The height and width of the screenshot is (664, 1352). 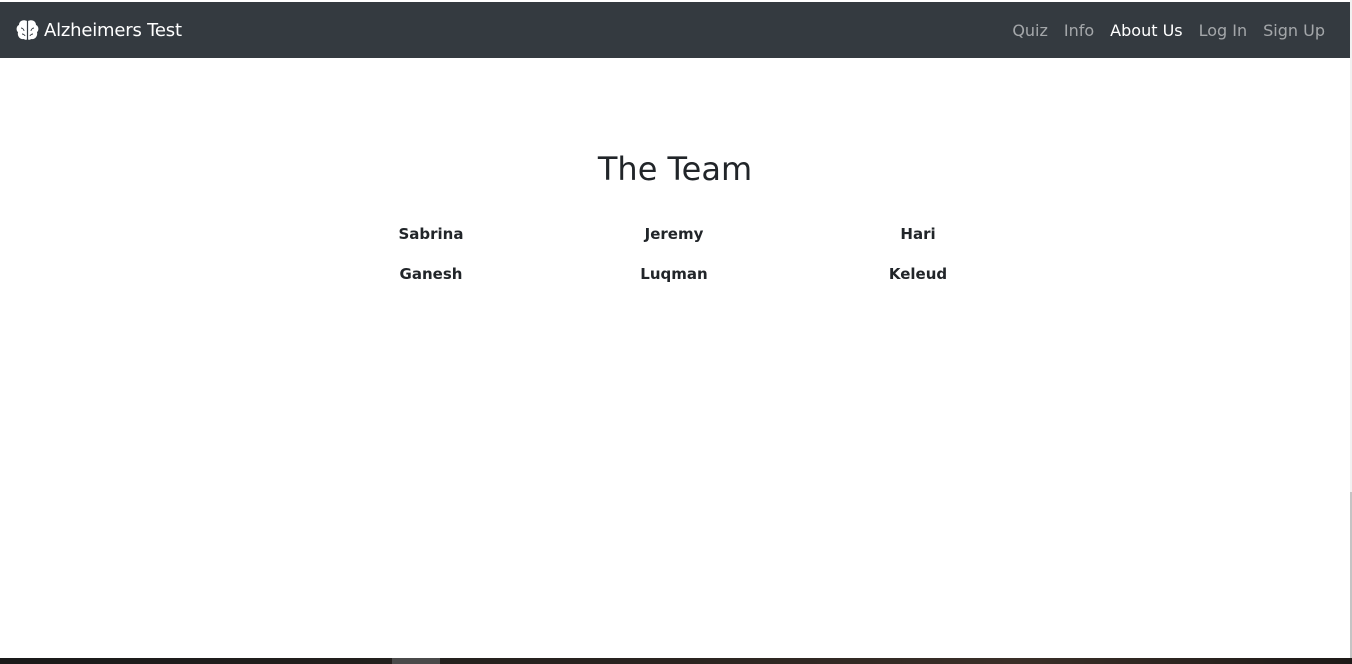 I want to click on team-member: Sabrina, so click(x=431, y=234).